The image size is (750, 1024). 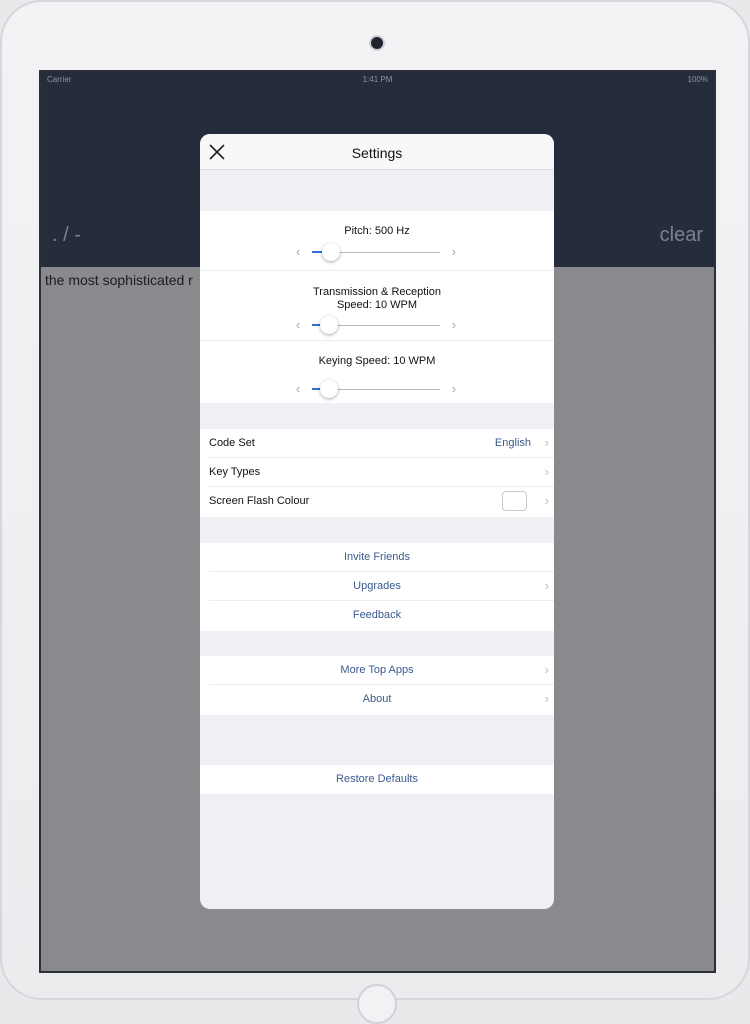 I want to click on modal-title: Settings, so click(x=377, y=153).